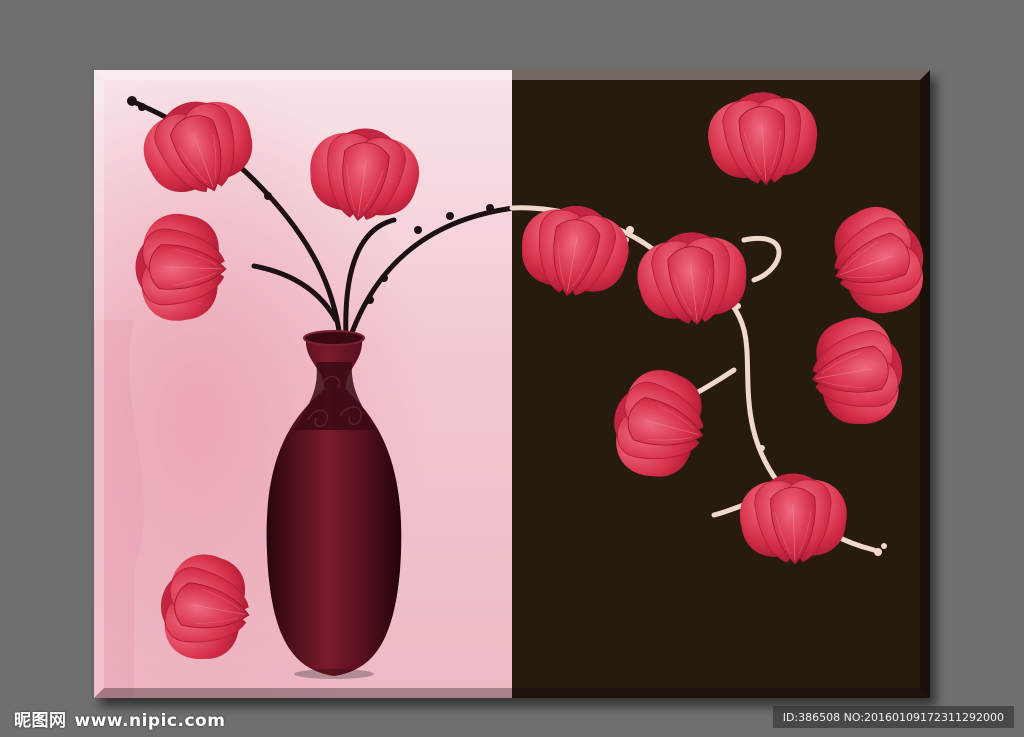  I want to click on watermark-image-id: ID:386508 NO:20160109172311292000, so click(893, 717).